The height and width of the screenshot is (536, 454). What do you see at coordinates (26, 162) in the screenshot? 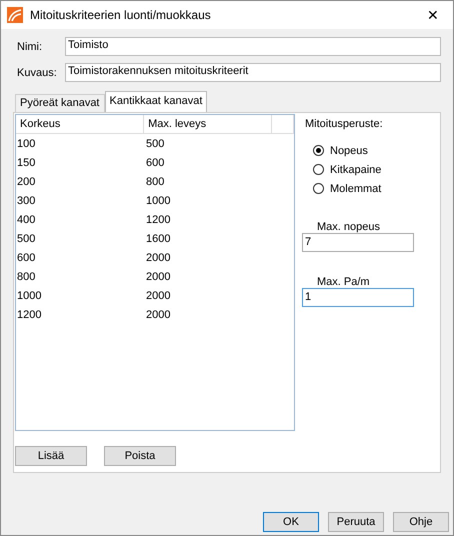
I see `table-cell-text: 150` at bounding box center [26, 162].